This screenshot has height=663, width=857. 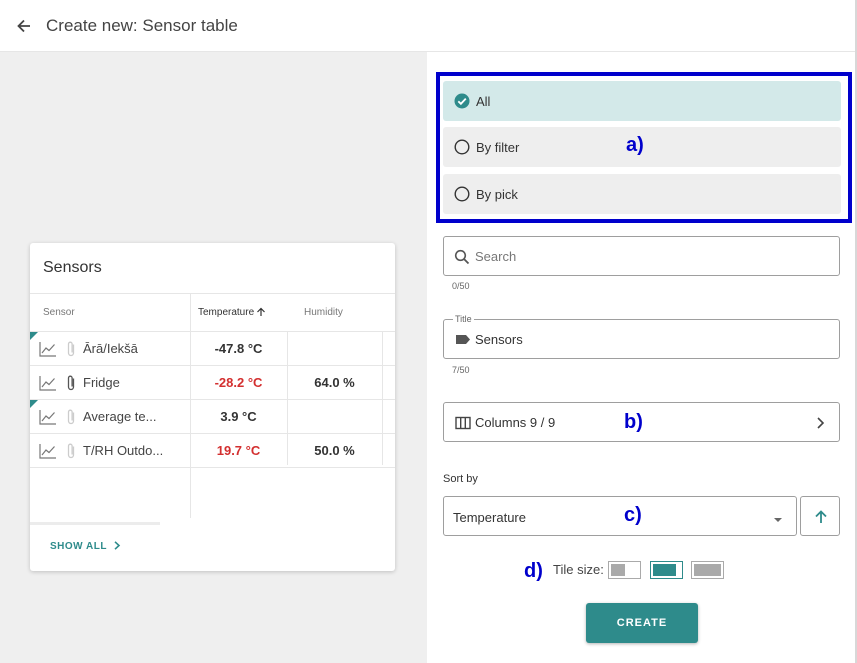 What do you see at coordinates (641, 256) in the screenshot?
I see `search-field: Search` at bounding box center [641, 256].